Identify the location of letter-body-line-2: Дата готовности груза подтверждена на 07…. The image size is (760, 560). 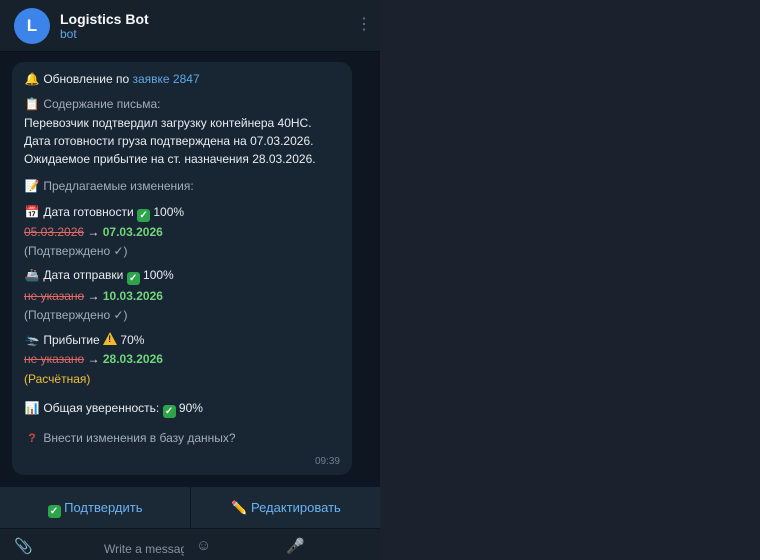
(169, 141).